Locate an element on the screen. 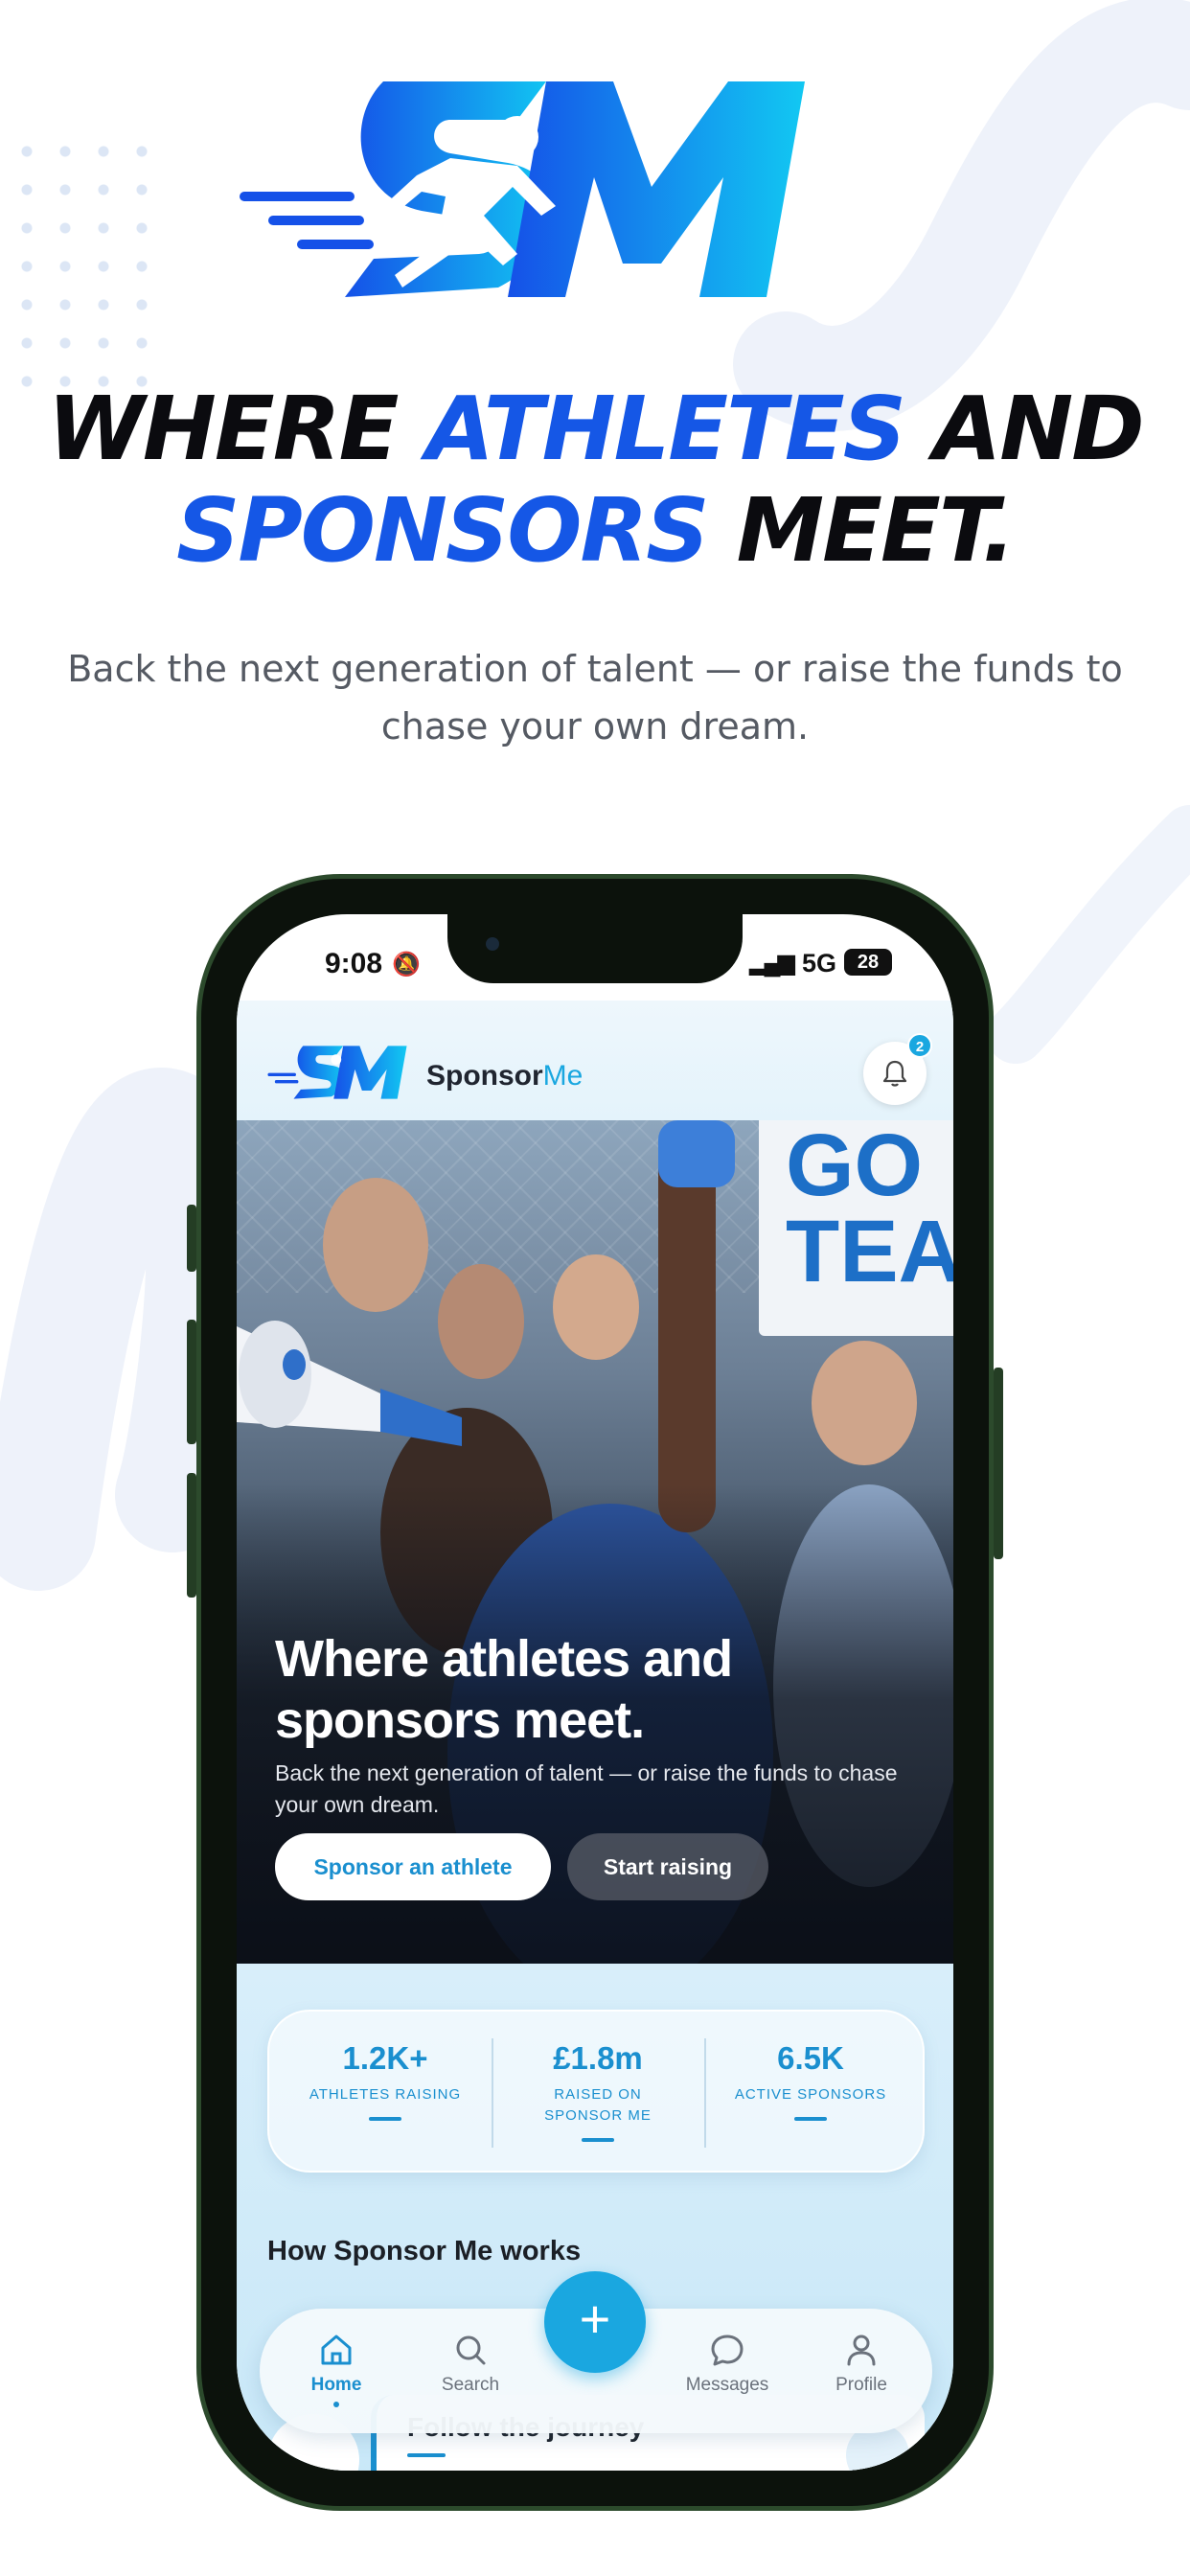  tab-label: Search is located at coordinates (471, 2385).